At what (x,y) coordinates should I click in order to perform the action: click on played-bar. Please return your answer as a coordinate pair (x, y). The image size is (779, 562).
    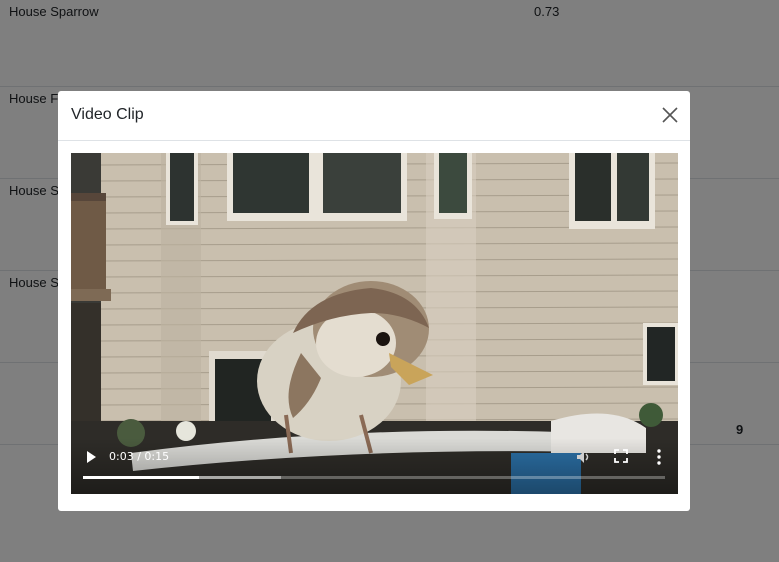
    Looking at the image, I should click on (141, 477).